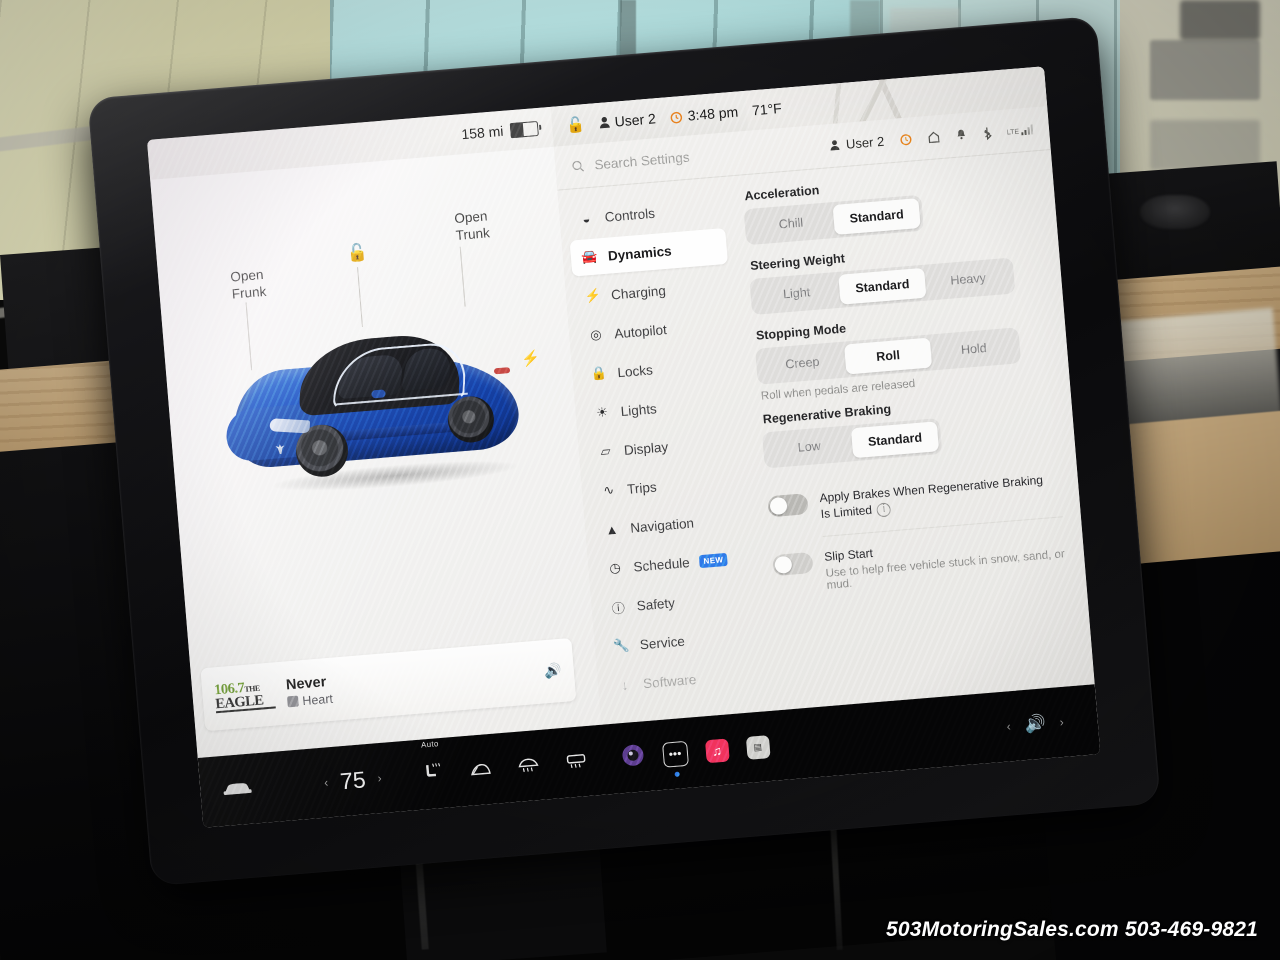 The image size is (1280, 960). What do you see at coordinates (317, 699) in the screenshot?
I see `track-artist: Heart` at bounding box center [317, 699].